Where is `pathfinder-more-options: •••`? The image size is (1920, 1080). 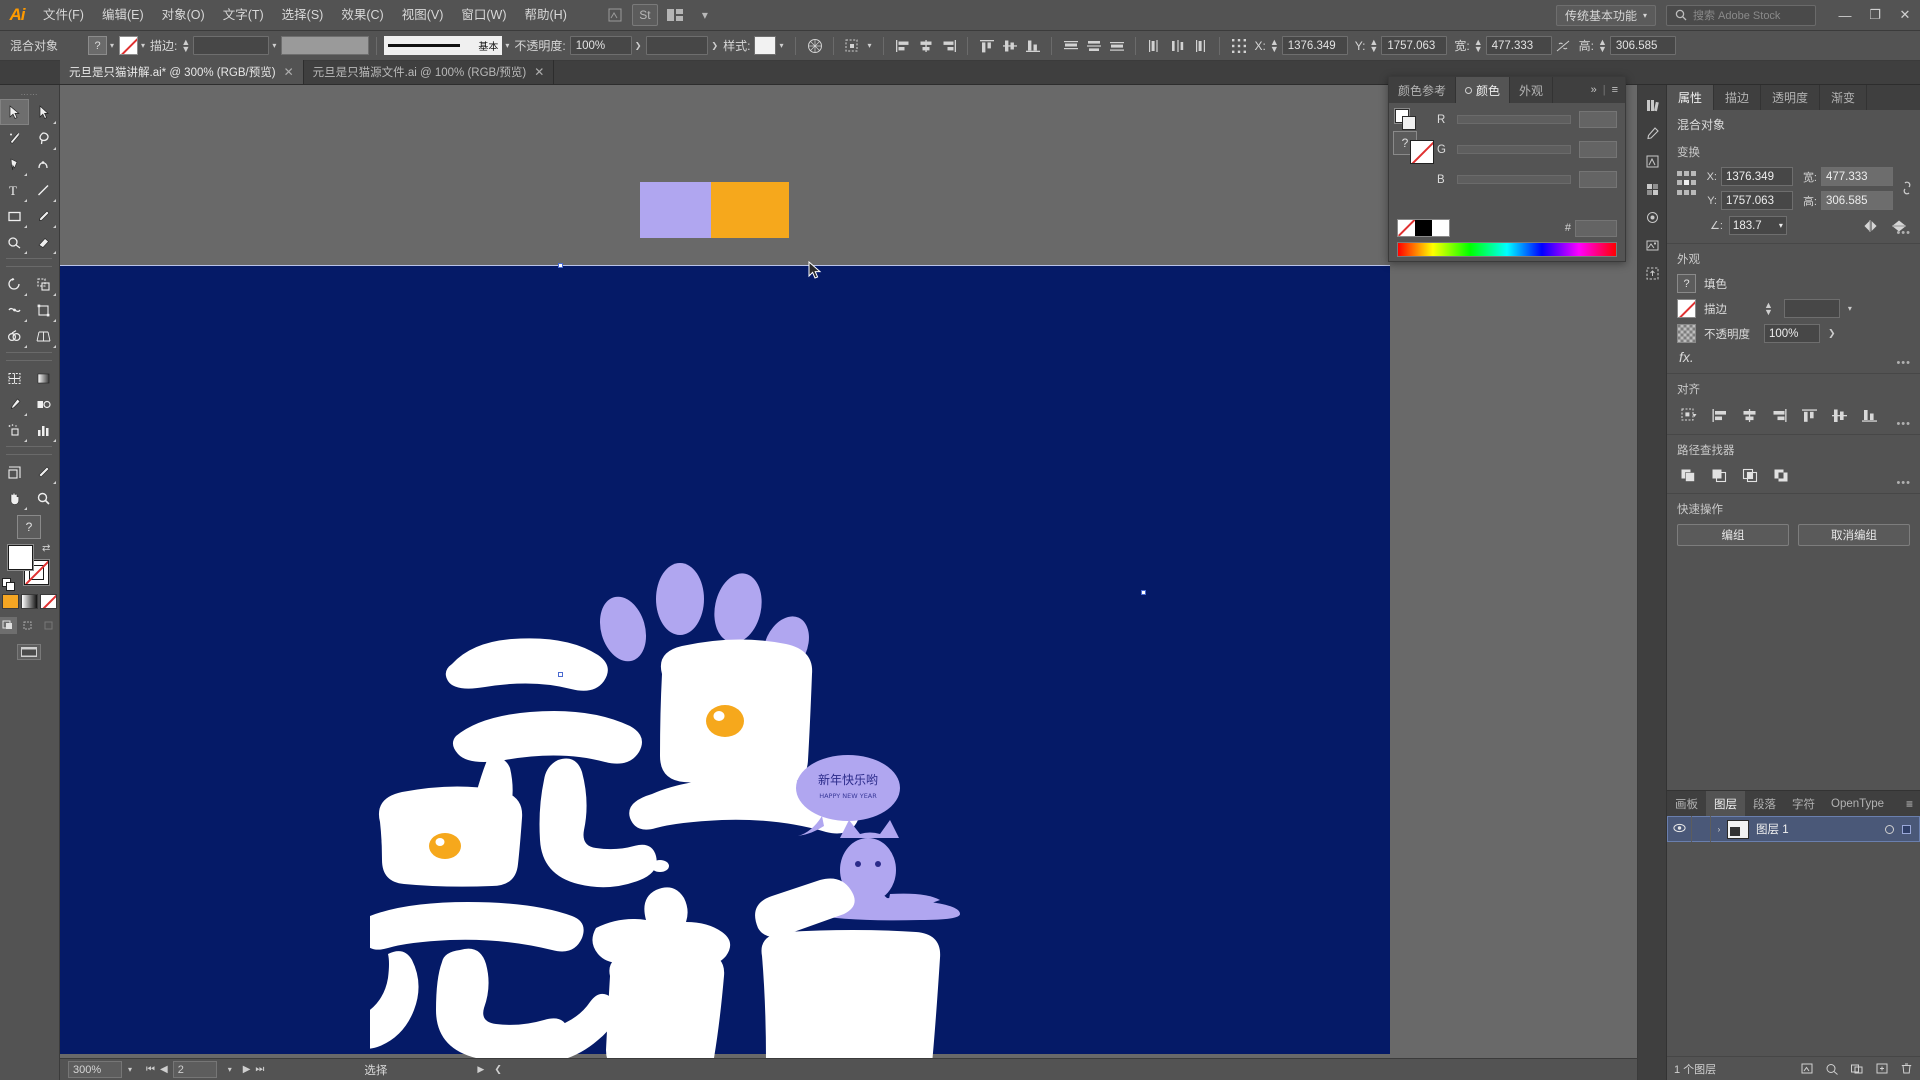 pathfinder-more-options: ••• is located at coordinates (1903, 483).